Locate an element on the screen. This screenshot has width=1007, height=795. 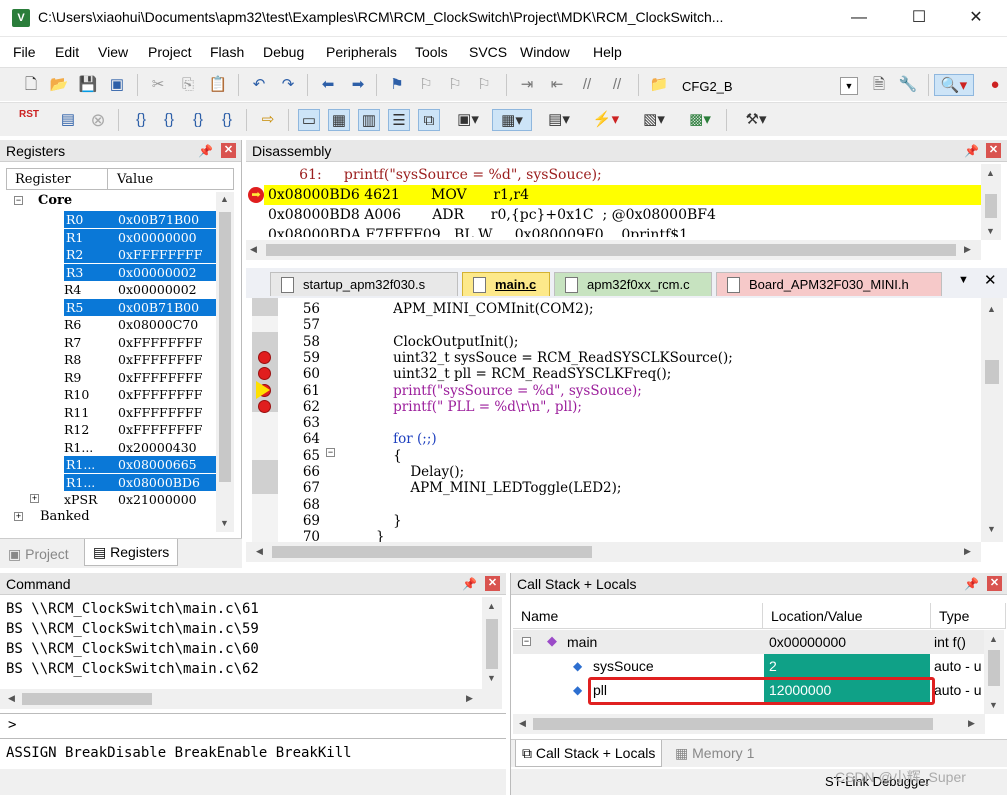
next-bookmark-icon: ⚐ is located at coordinates (455, 85).